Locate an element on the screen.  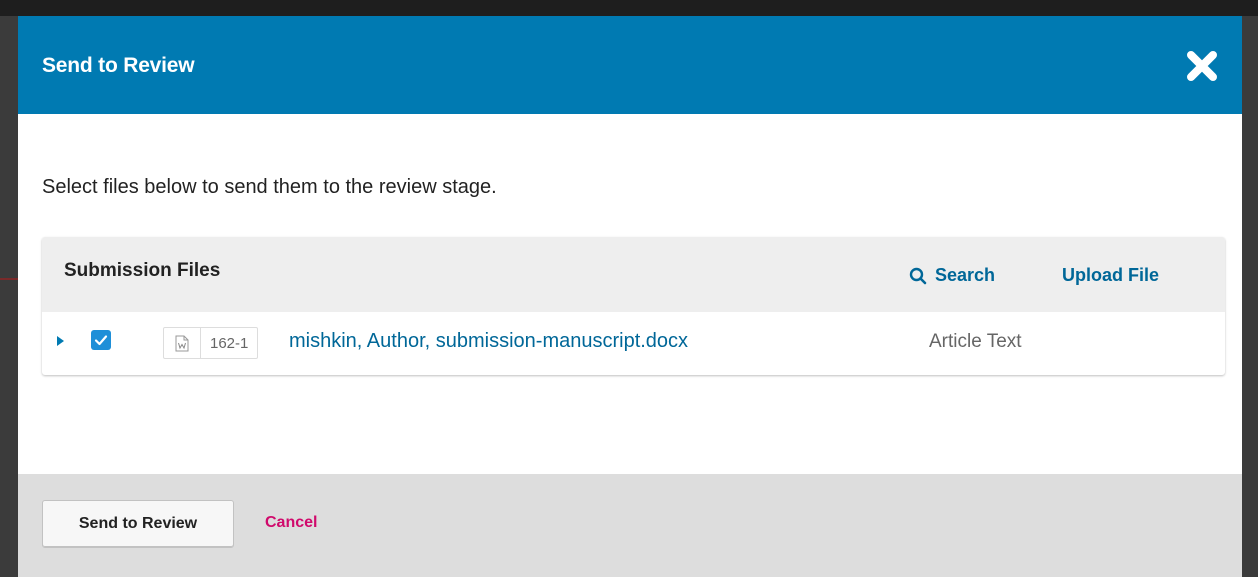
background-page-left is located at coordinates (9, 296).